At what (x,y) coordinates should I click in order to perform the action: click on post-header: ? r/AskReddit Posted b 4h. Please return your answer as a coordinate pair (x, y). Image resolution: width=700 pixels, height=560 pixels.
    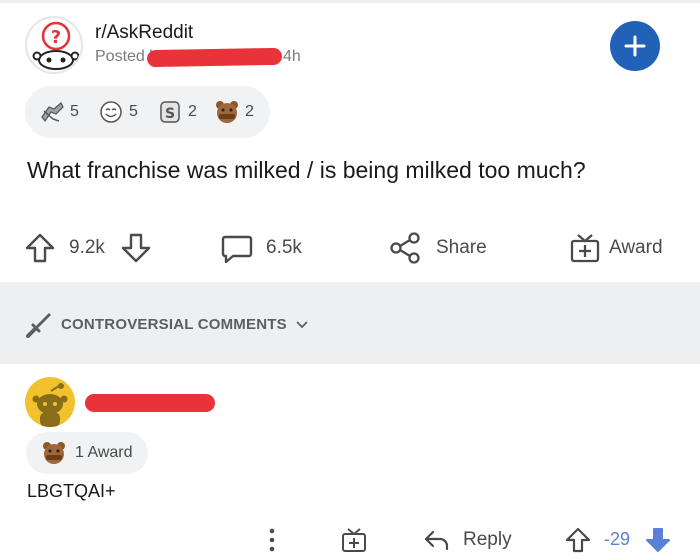
    Looking at the image, I should click on (350, 45).